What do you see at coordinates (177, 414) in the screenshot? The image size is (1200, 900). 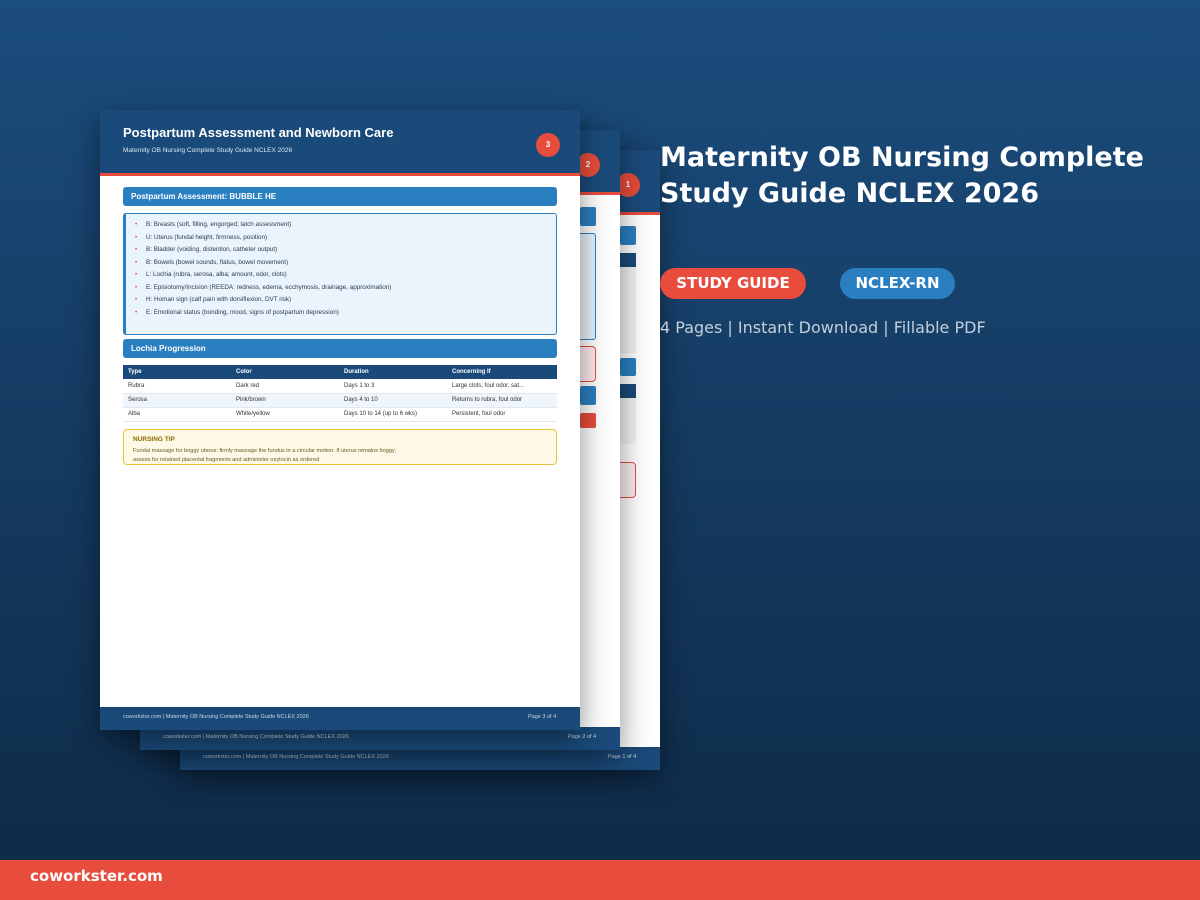 I see `table-cell: Alba` at bounding box center [177, 414].